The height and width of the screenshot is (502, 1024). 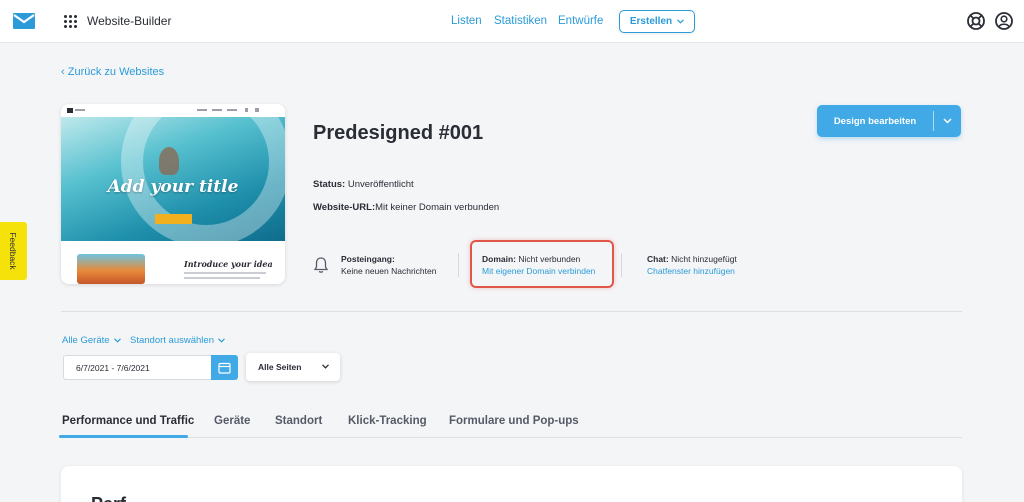 I want to click on back-link-label: Zurück zu Websites, so click(x=116, y=72).